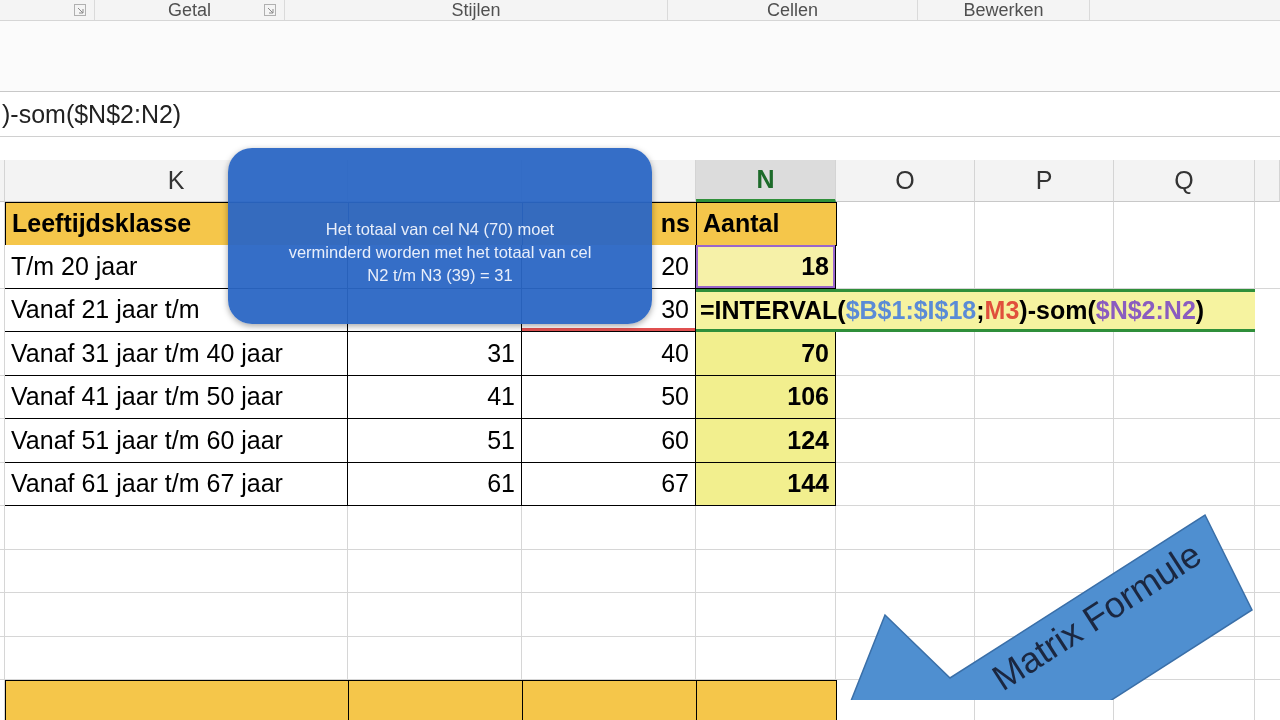 The width and height of the screenshot is (1280, 720). Describe the element at coordinates (176, 441) in the screenshot. I see `table-cell: Vanaf 51 jaar t/m 60 jaar` at that location.